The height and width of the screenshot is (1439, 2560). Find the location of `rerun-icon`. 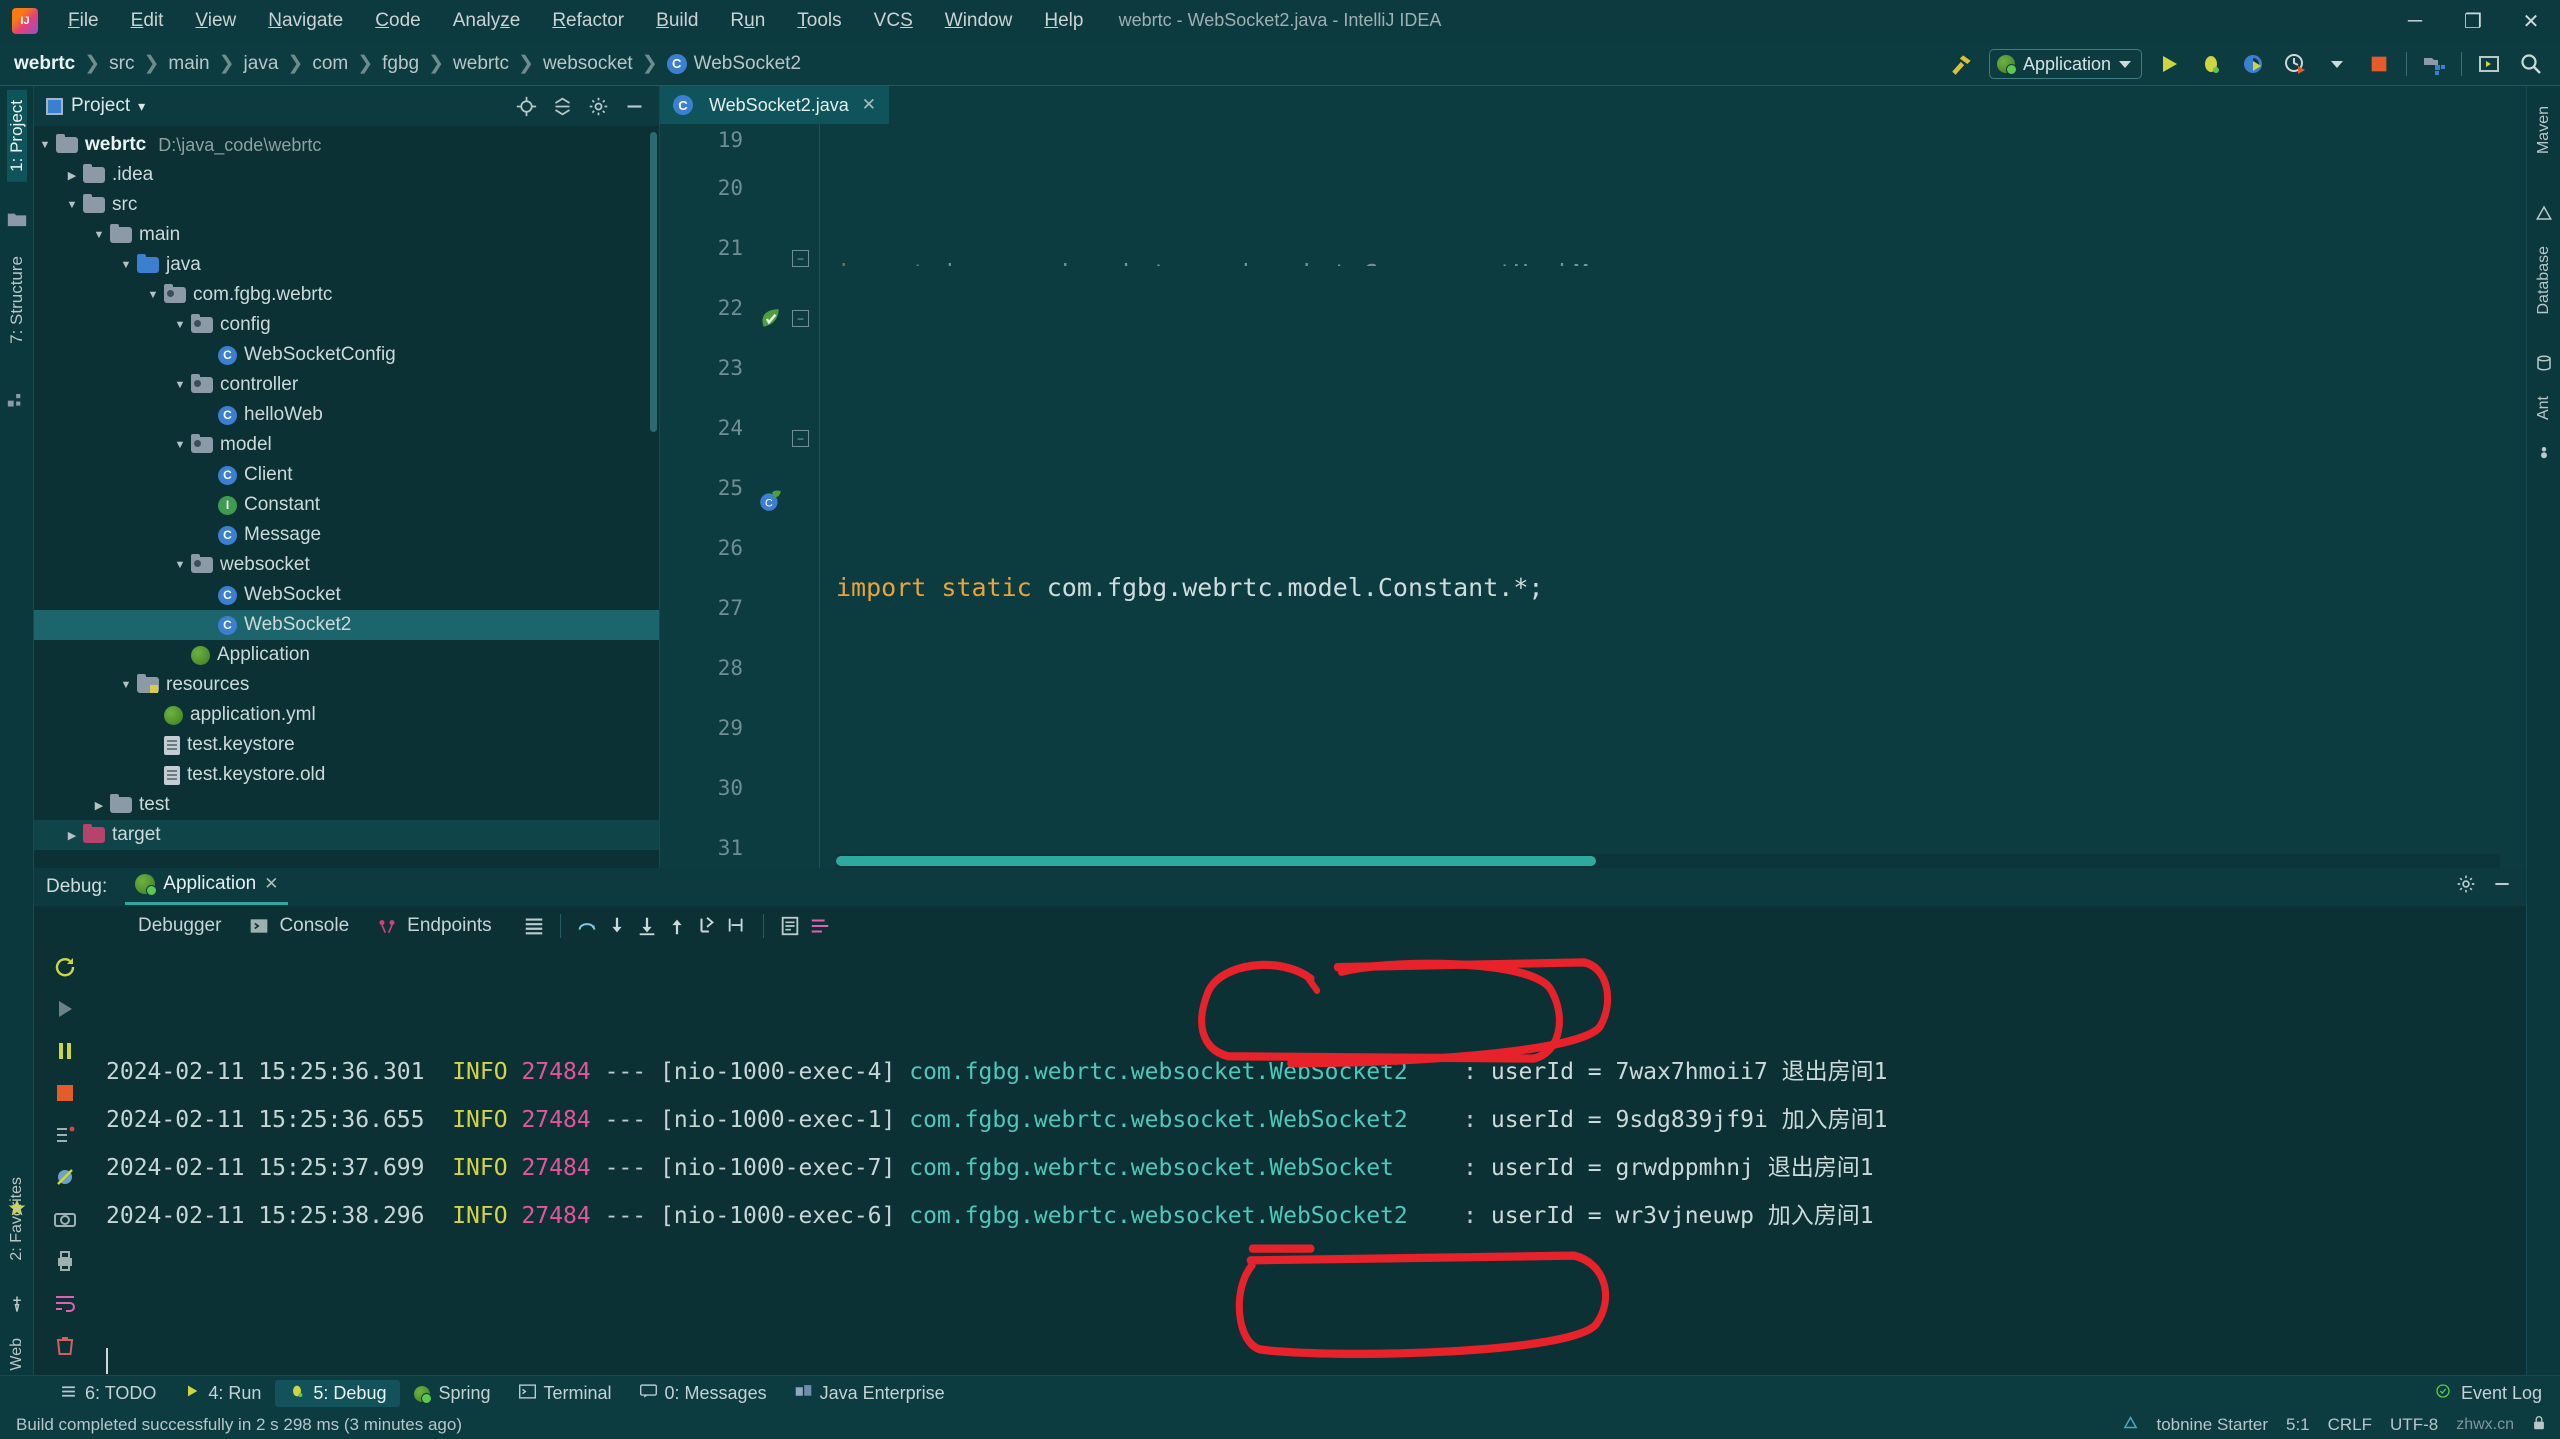

rerun-icon is located at coordinates (65, 967).